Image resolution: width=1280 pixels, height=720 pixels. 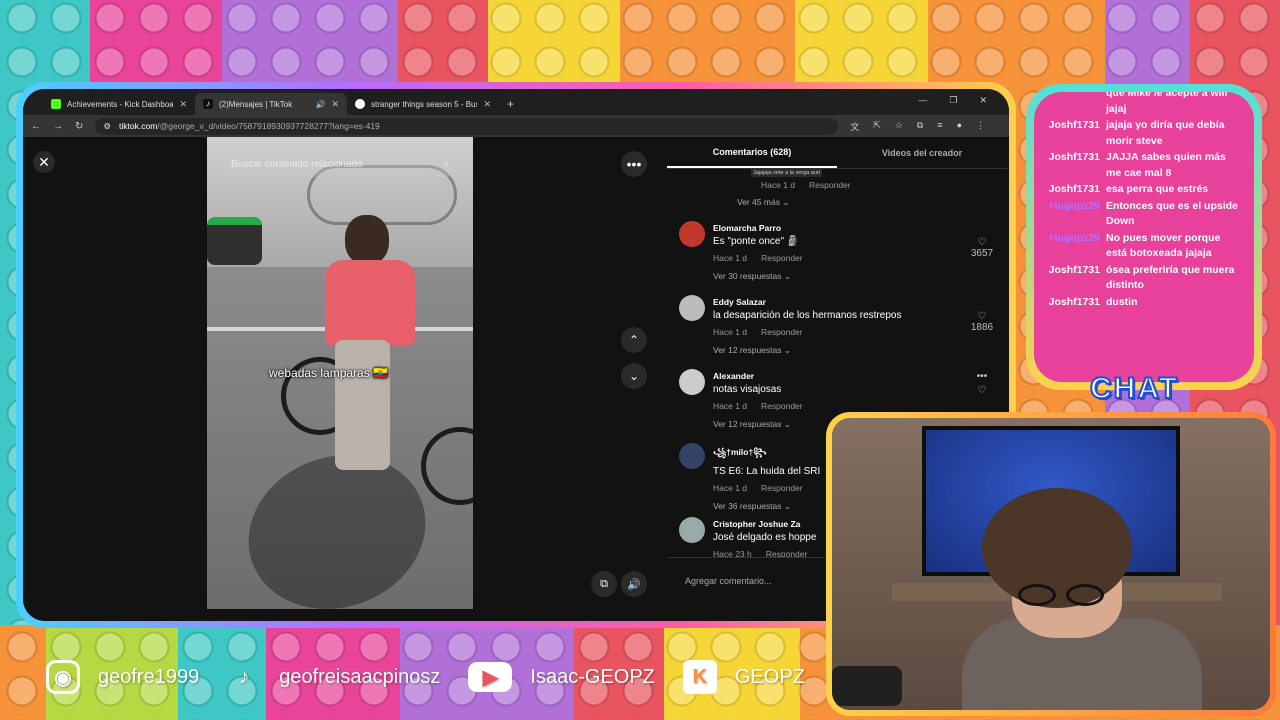 I want to click on youtube-icon: ▶, so click(x=490, y=677).